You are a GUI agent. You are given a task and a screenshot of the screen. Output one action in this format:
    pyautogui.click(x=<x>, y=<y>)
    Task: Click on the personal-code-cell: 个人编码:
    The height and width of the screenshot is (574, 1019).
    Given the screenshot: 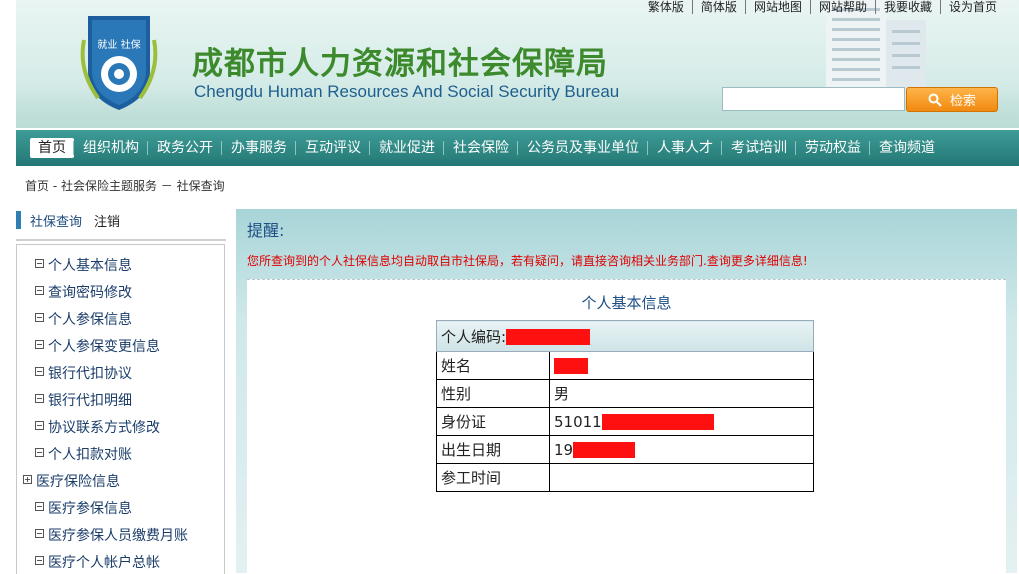 What is the action you would take?
    pyautogui.click(x=625, y=336)
    